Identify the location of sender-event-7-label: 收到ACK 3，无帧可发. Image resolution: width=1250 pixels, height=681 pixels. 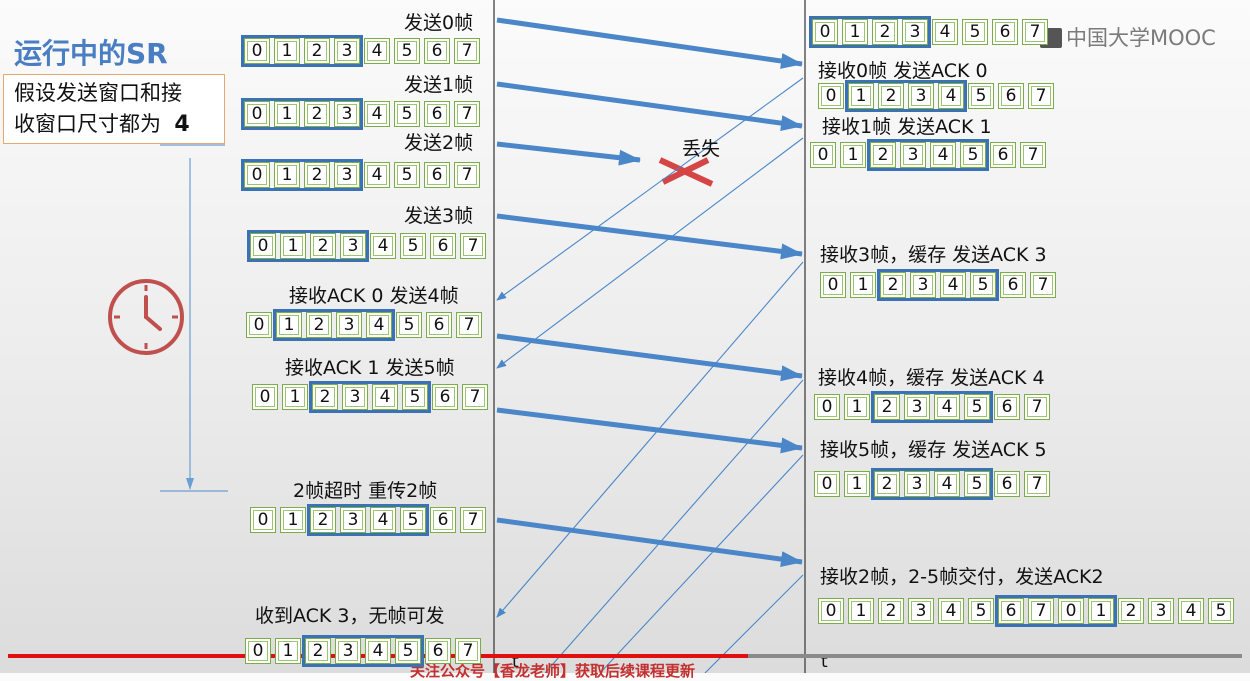
(350, 616).